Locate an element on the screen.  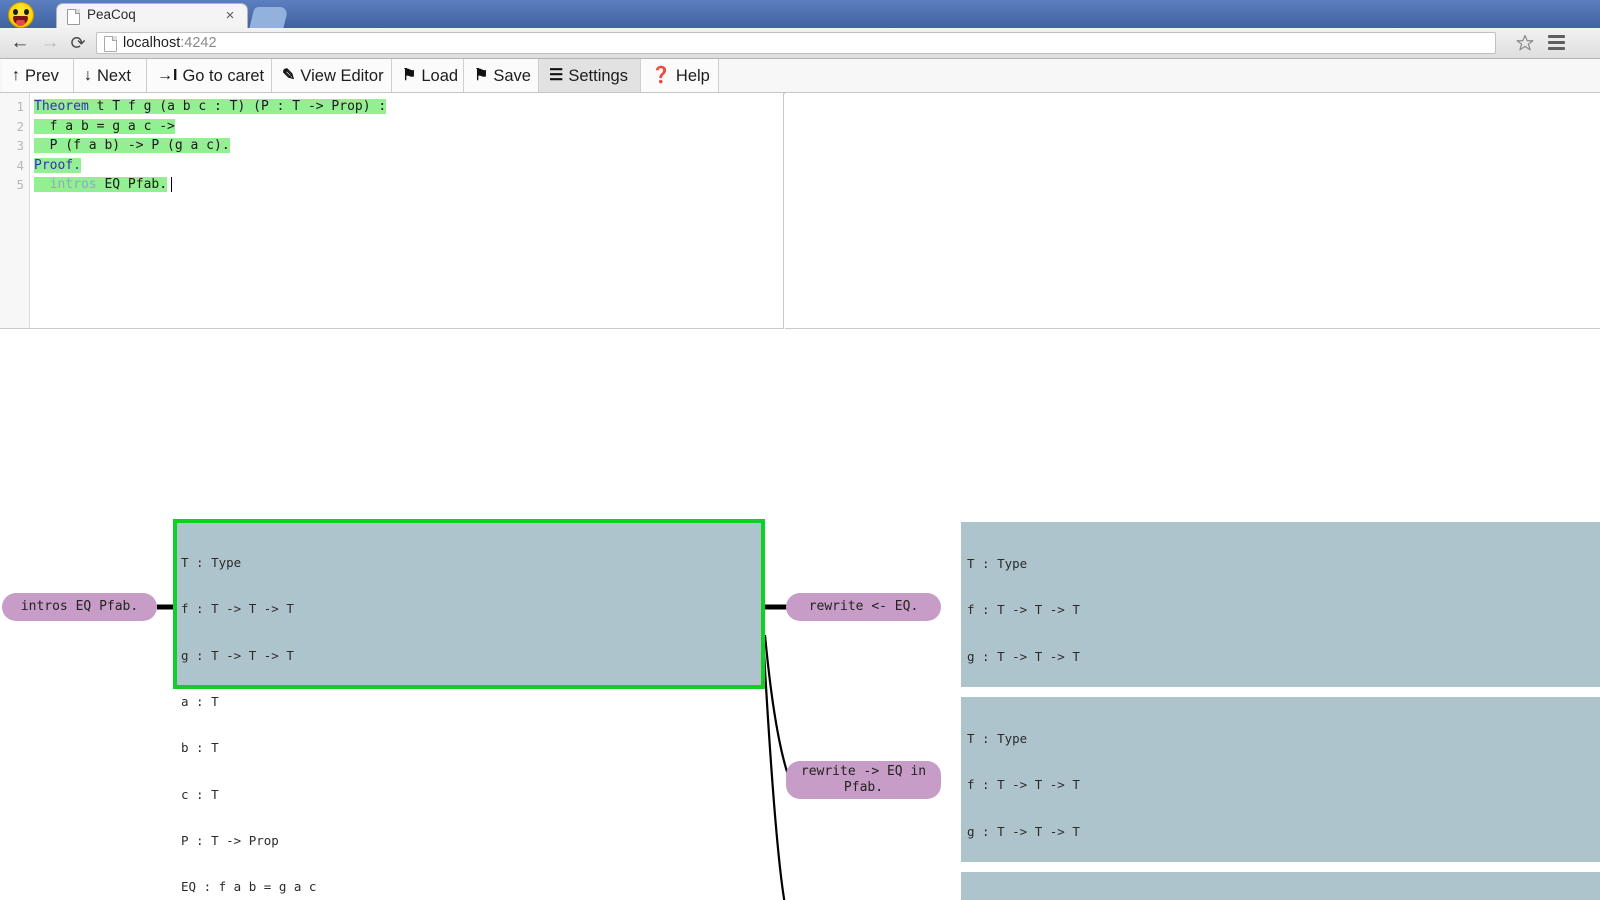
tactic-node-rewrite-right-label: rewrite -> EQ in Pfab. is located at coordinates (863, 779).